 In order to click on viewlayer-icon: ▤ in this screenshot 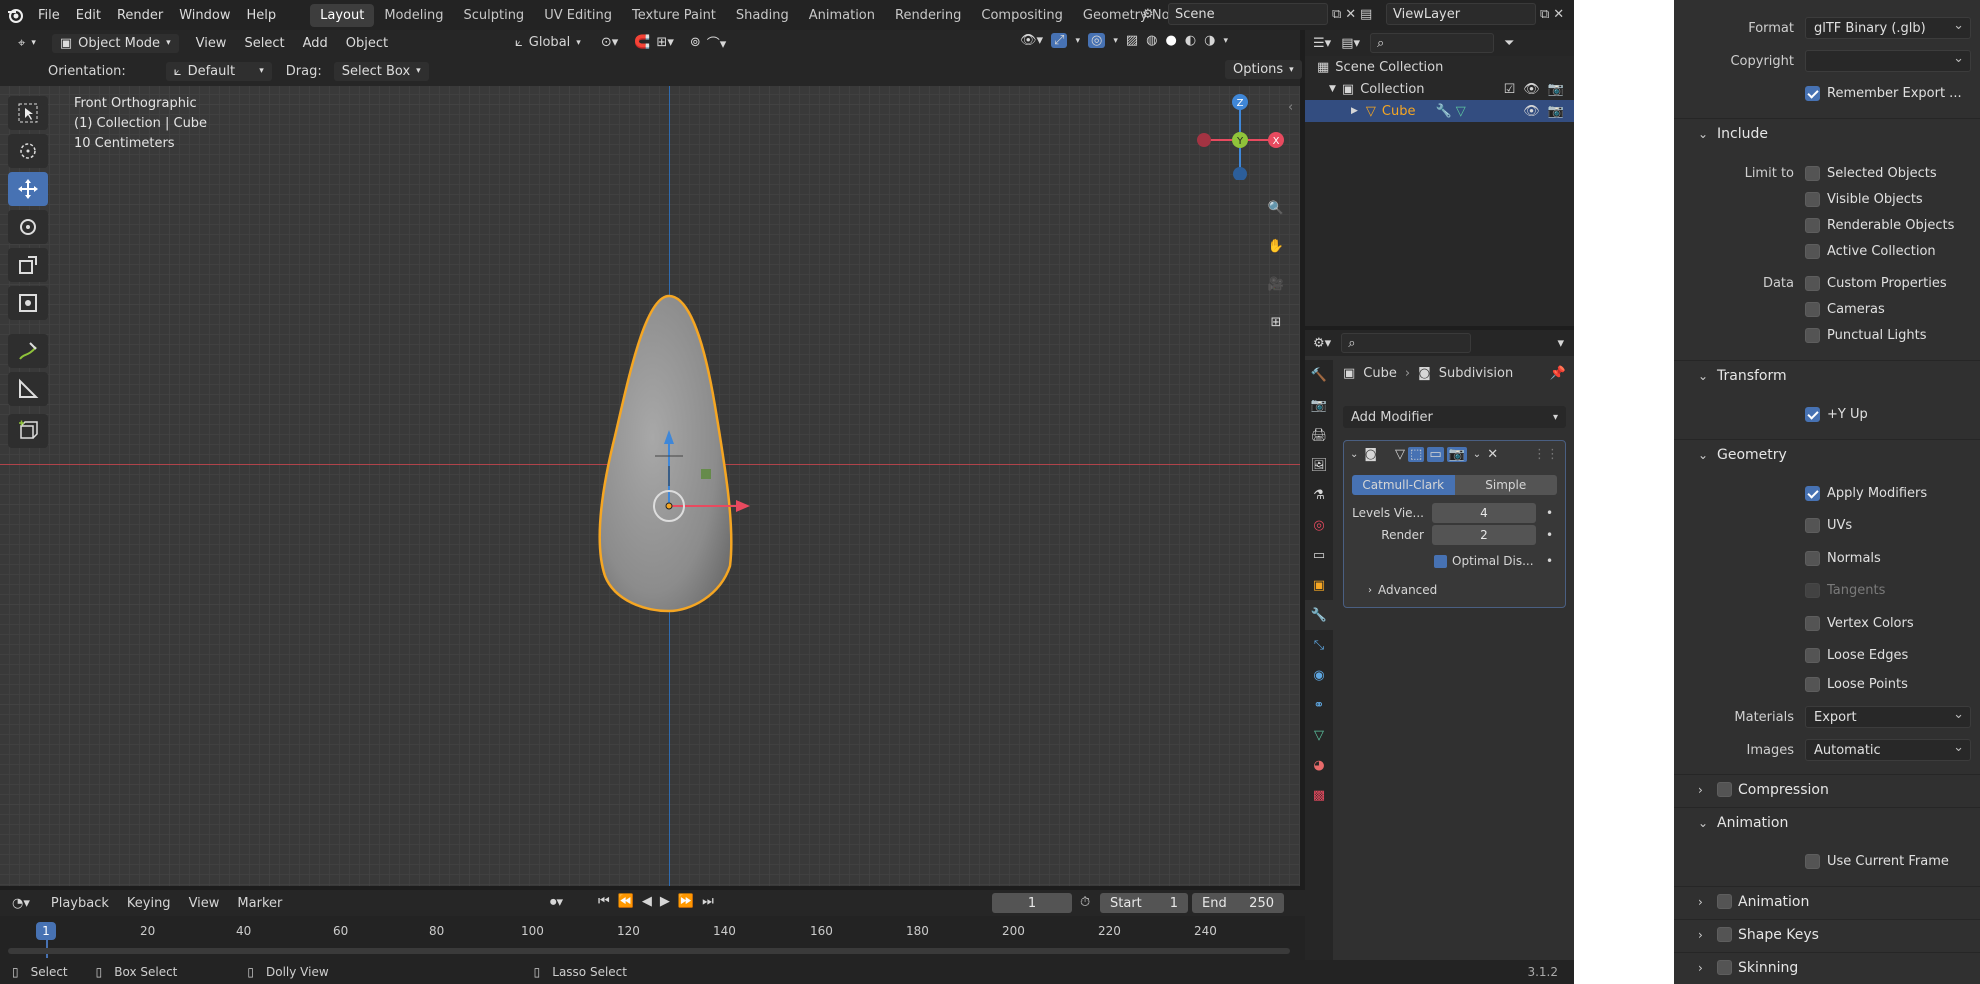, I will do `click(1371, 14)`.